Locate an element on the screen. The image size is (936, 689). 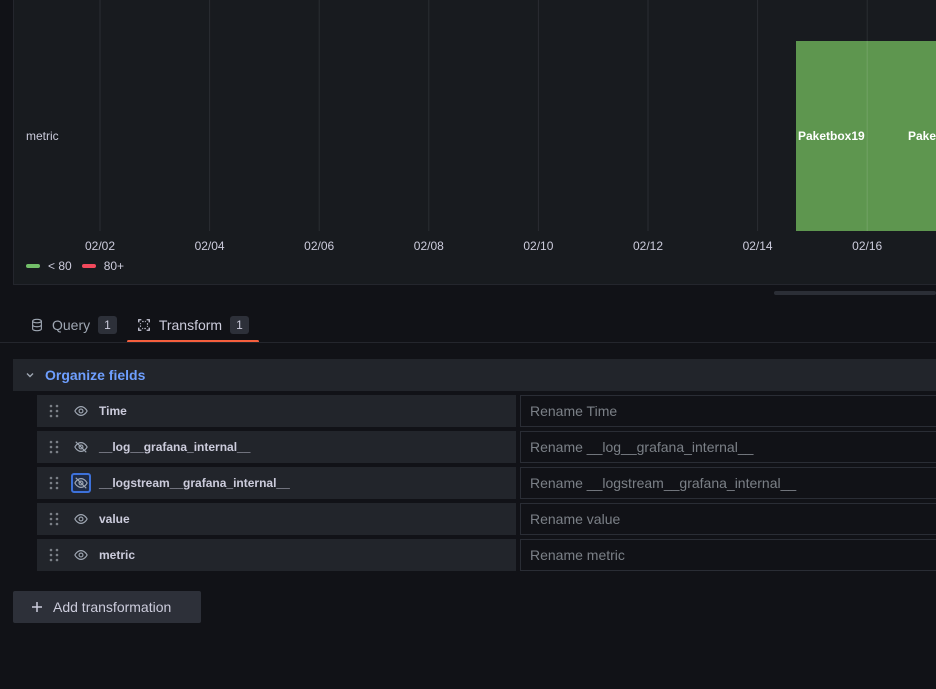
tabs-divider is located at coordinates (468, 342).